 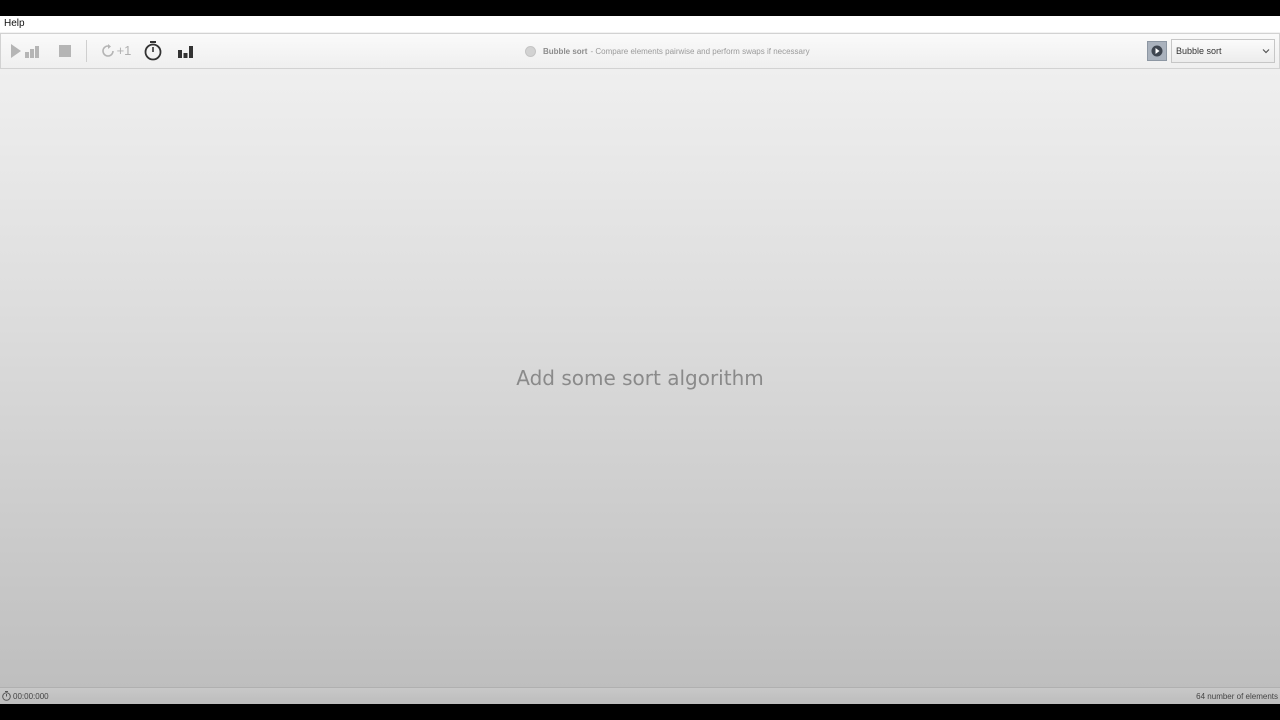 I want to click on algorithm-select-value: Bubble sort, so click(x=1199, y=51).